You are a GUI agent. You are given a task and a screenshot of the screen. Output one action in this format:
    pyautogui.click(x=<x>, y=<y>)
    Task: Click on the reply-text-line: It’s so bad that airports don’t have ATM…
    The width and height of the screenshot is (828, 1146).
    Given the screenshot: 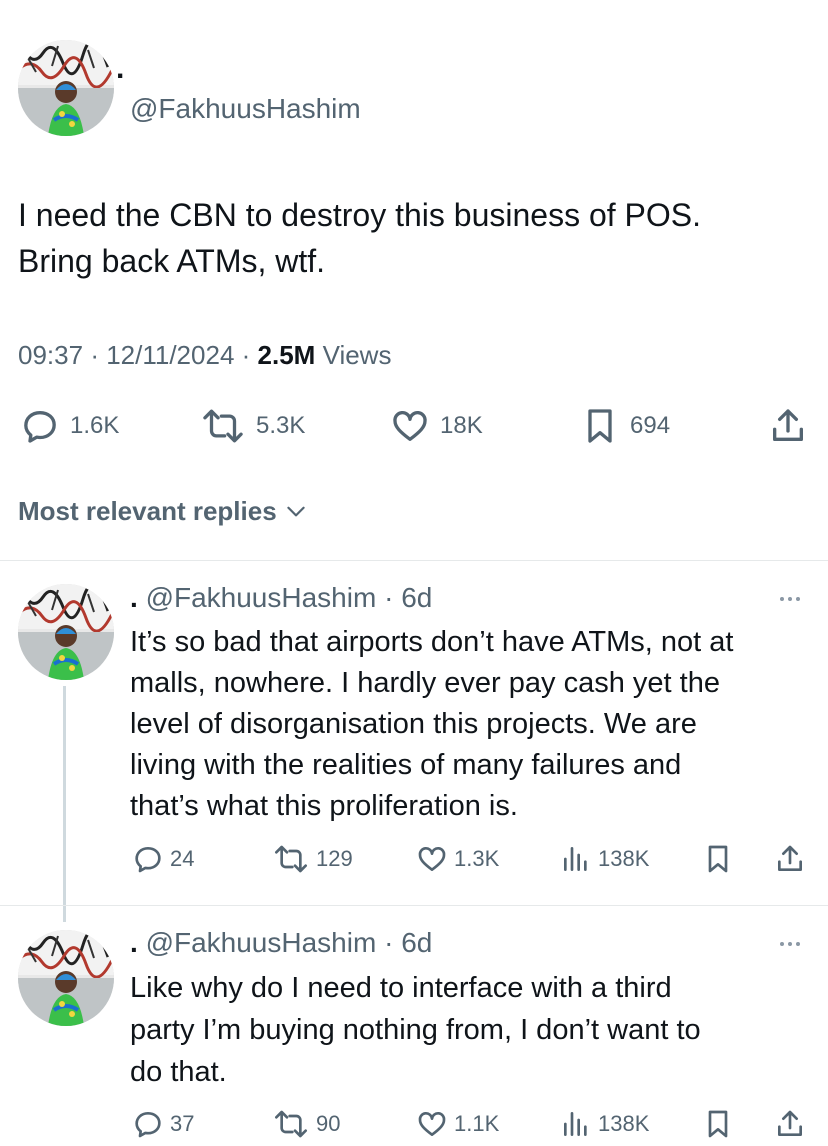 What is the action you would take?
    pyautogui.click(x=432, y=642)
    